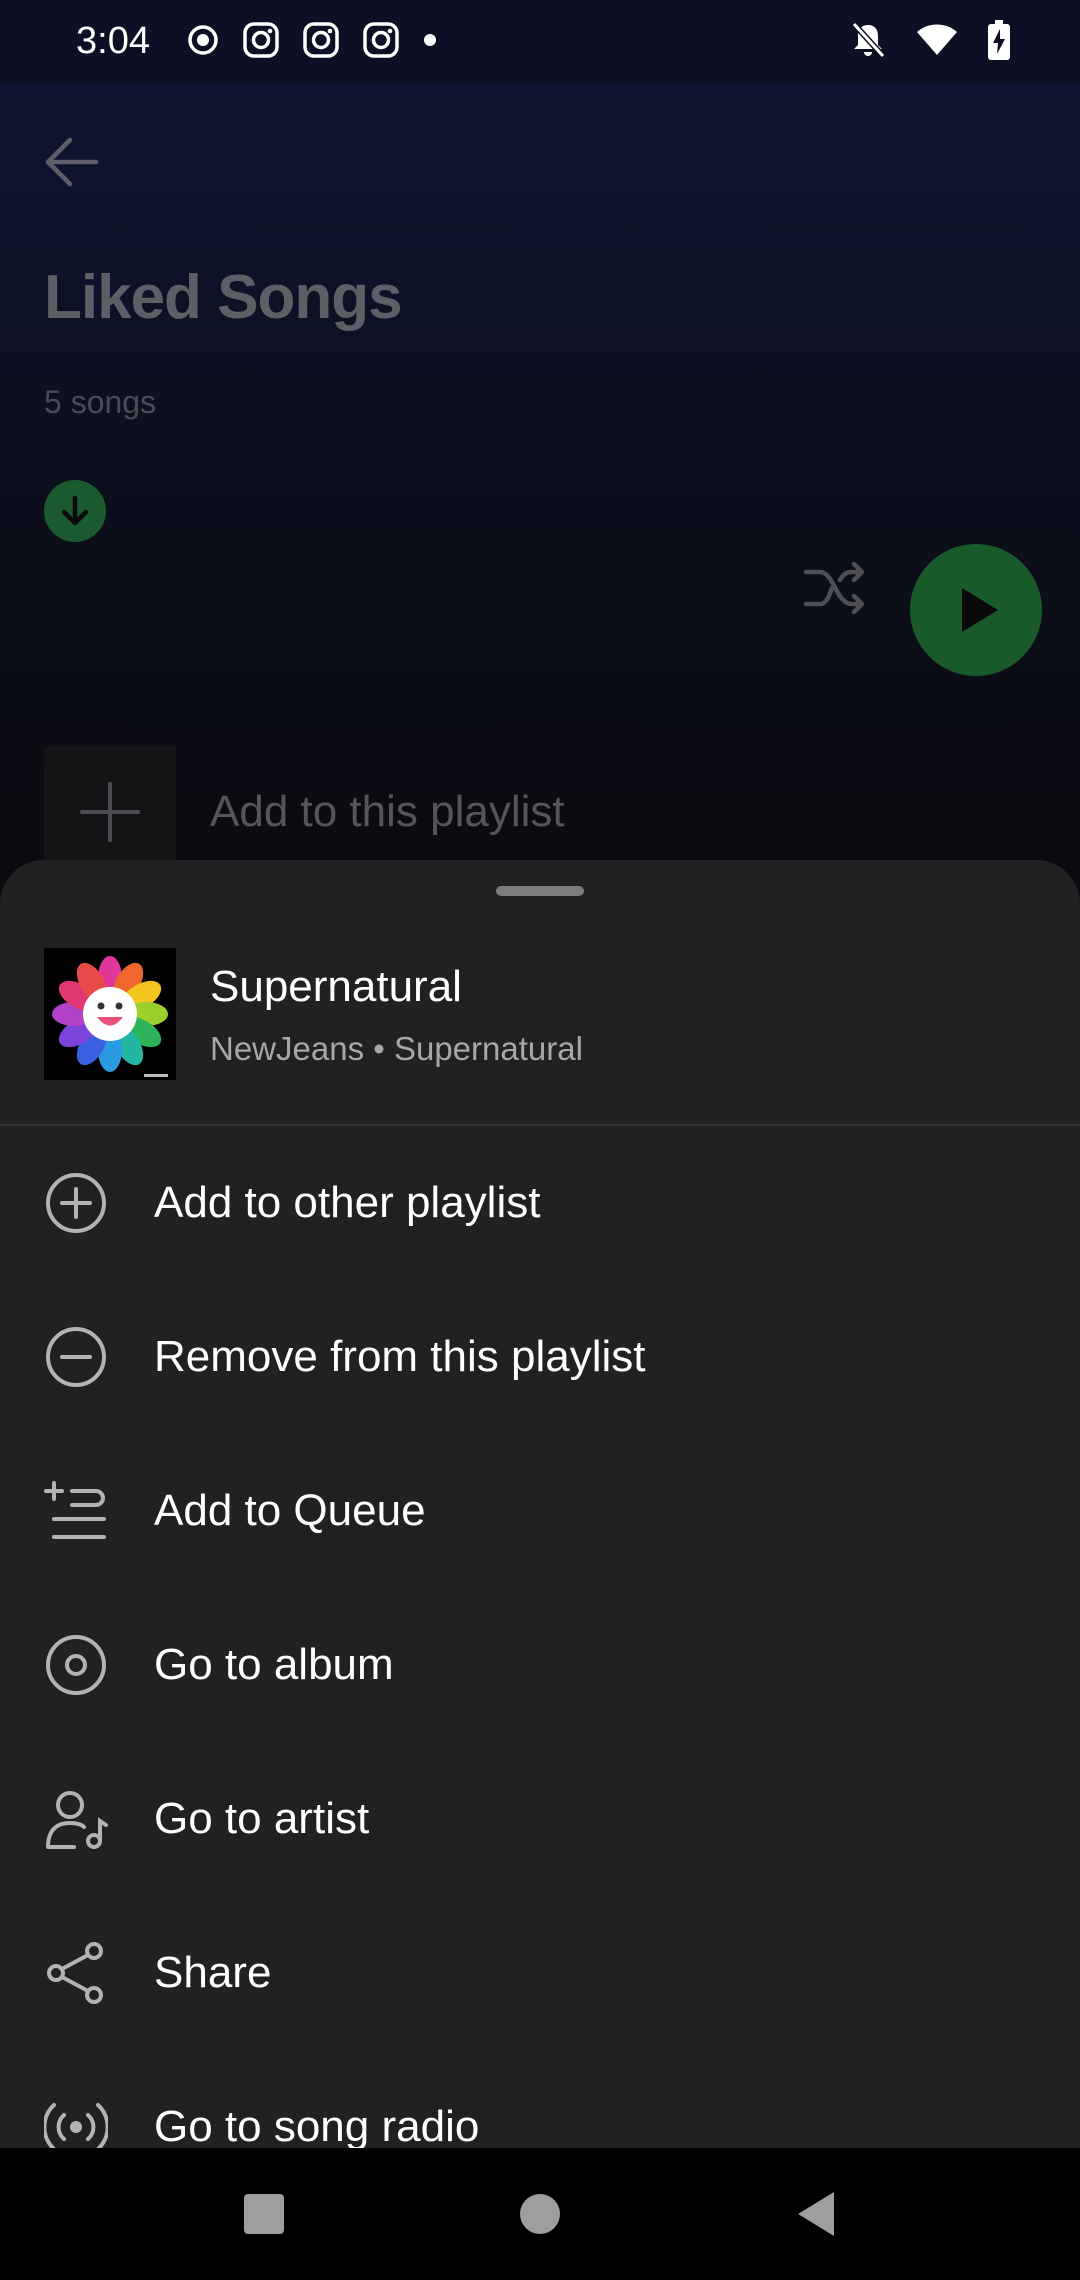  Describe the element at coordinates (540, 1973) in the screenshot. I see `menu-item-share: Share` at that location.